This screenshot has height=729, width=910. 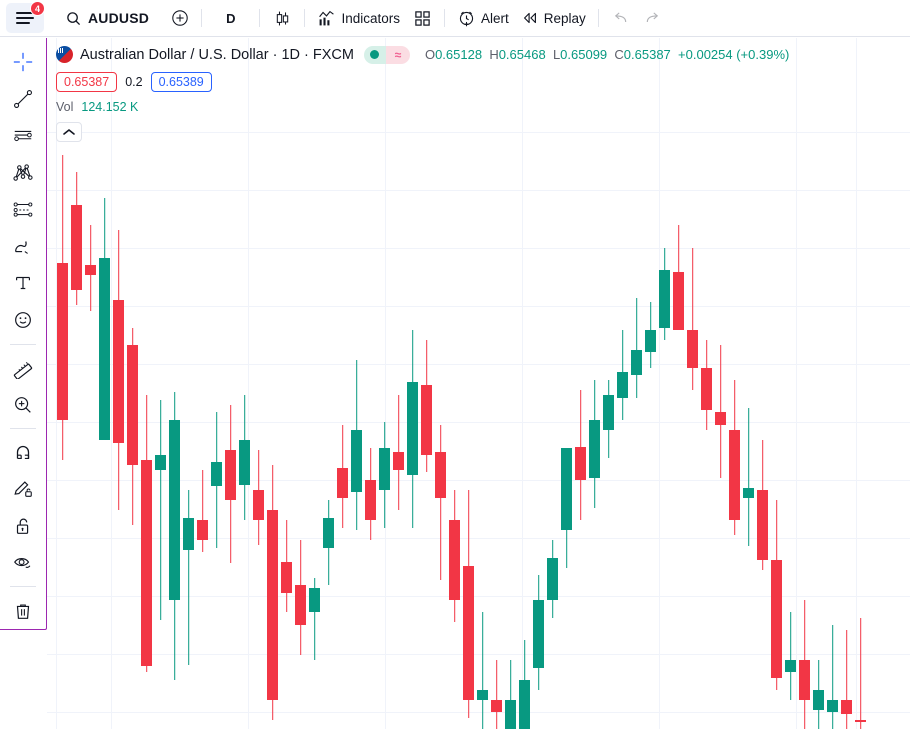 I want to click on undo-icon, so click(x=621, y=16).